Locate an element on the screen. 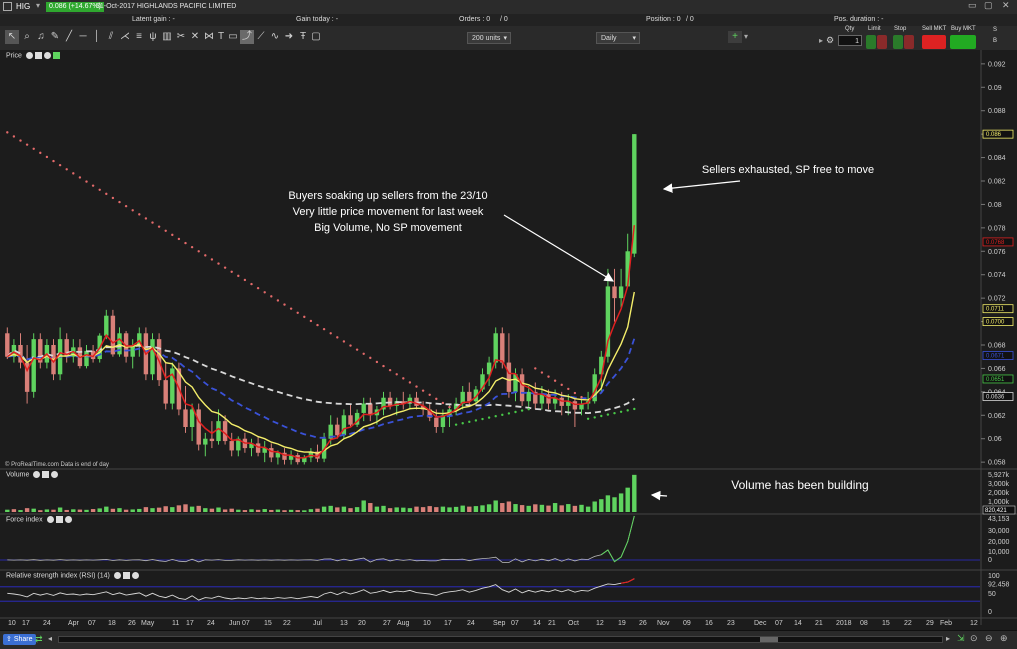 The width and height of the screenshot is (1017, 649). limit-sell-button is located at coordinates (882, 42).